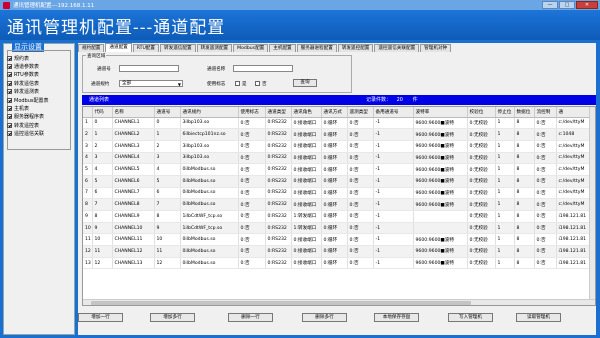 This screenshot has height=338, width=600. I want to click on tab-item: 转发遥控配置, so click(355, 48).